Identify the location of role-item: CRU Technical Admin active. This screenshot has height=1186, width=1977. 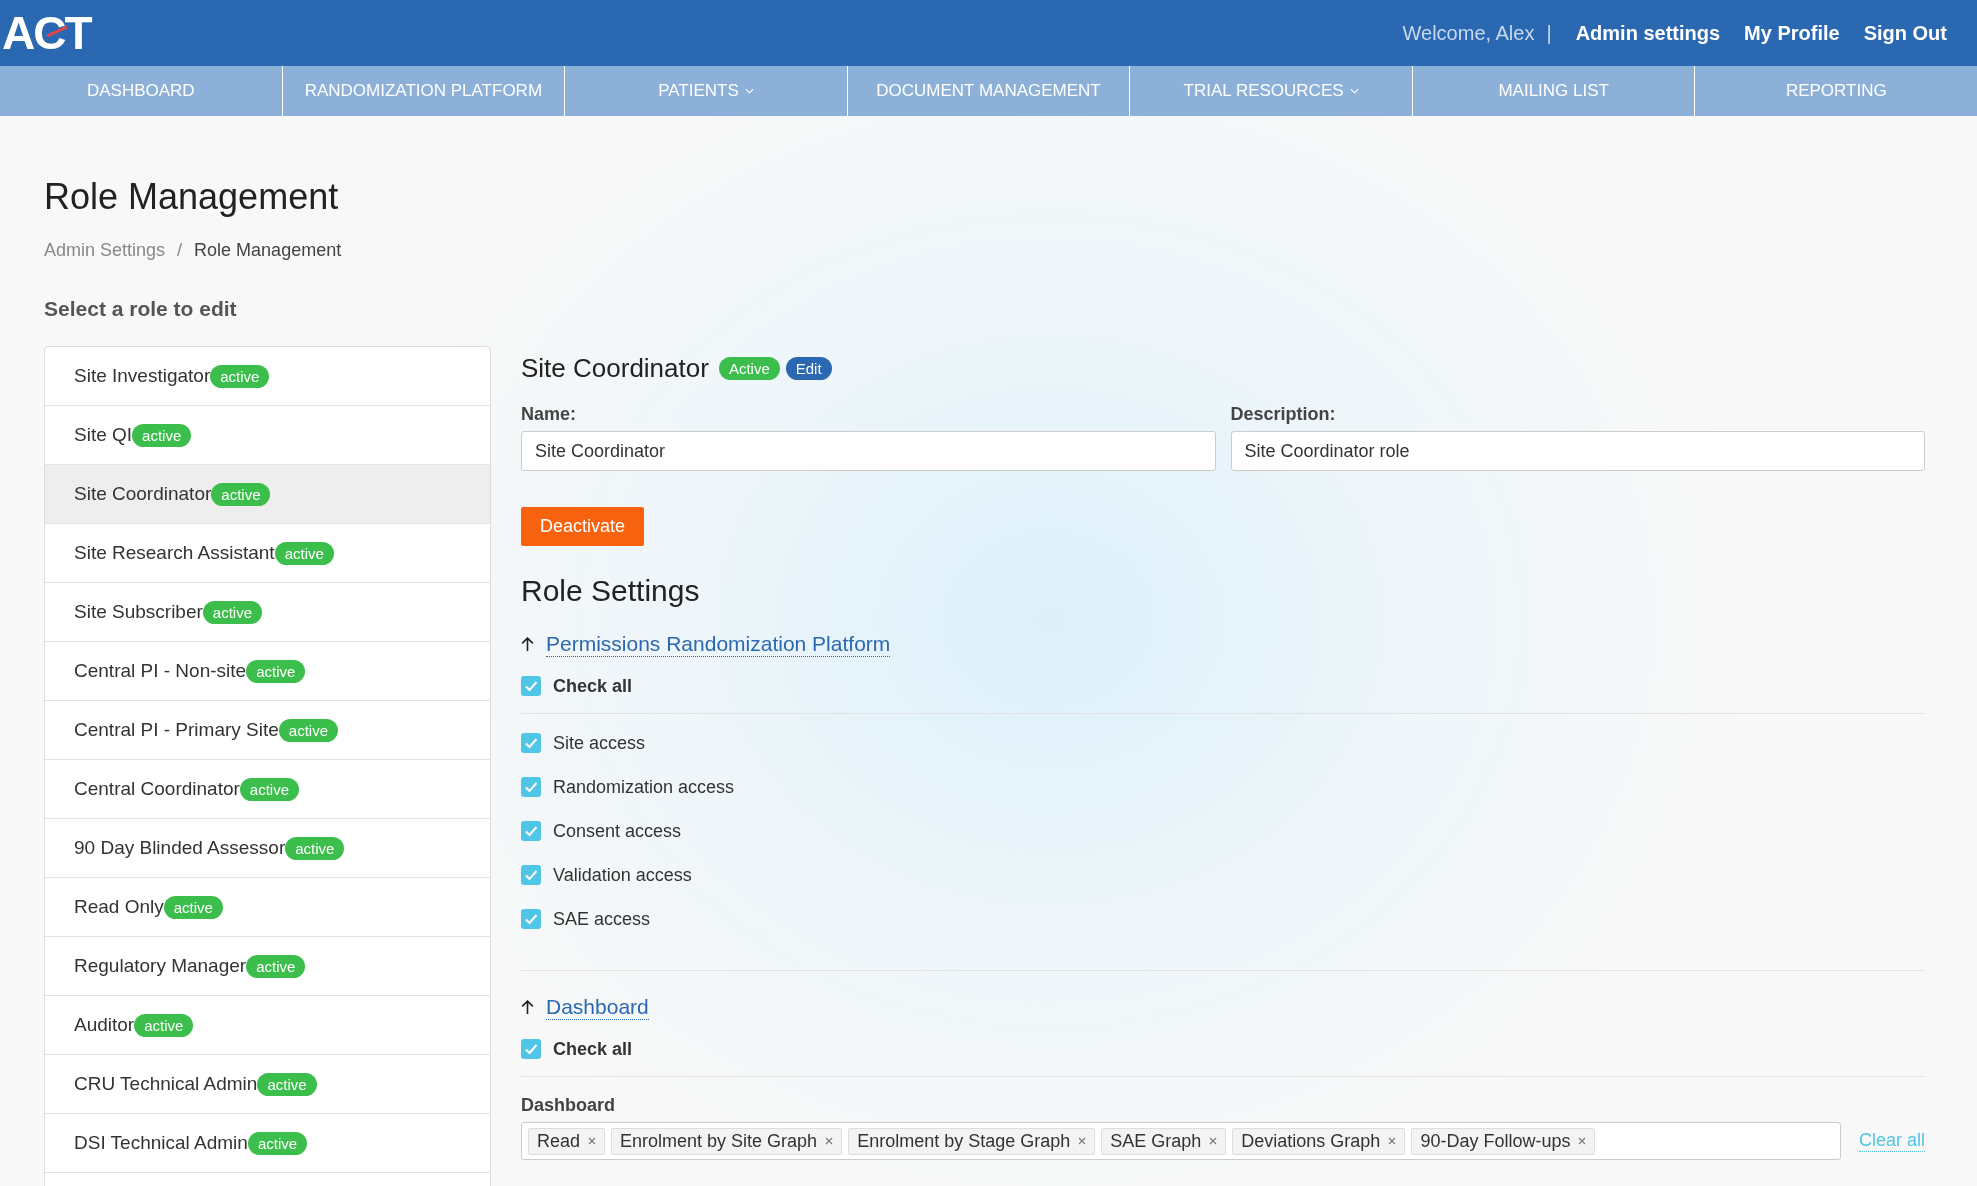
(267, 1084).